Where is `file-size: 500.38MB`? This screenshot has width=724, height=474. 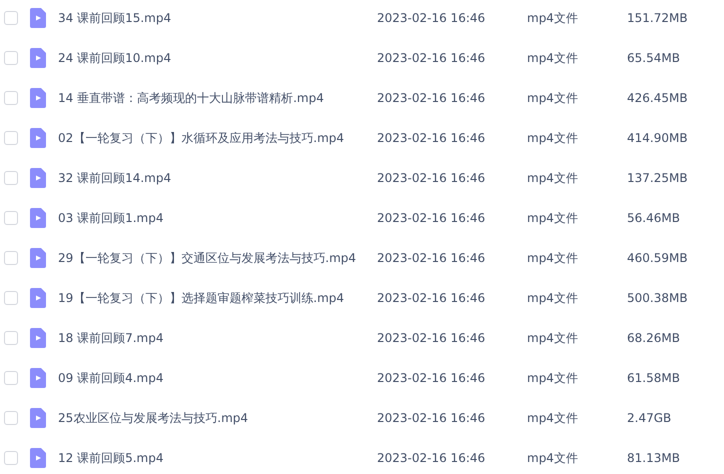
file-size: 500.38MB is located at coordinates (657, 298).